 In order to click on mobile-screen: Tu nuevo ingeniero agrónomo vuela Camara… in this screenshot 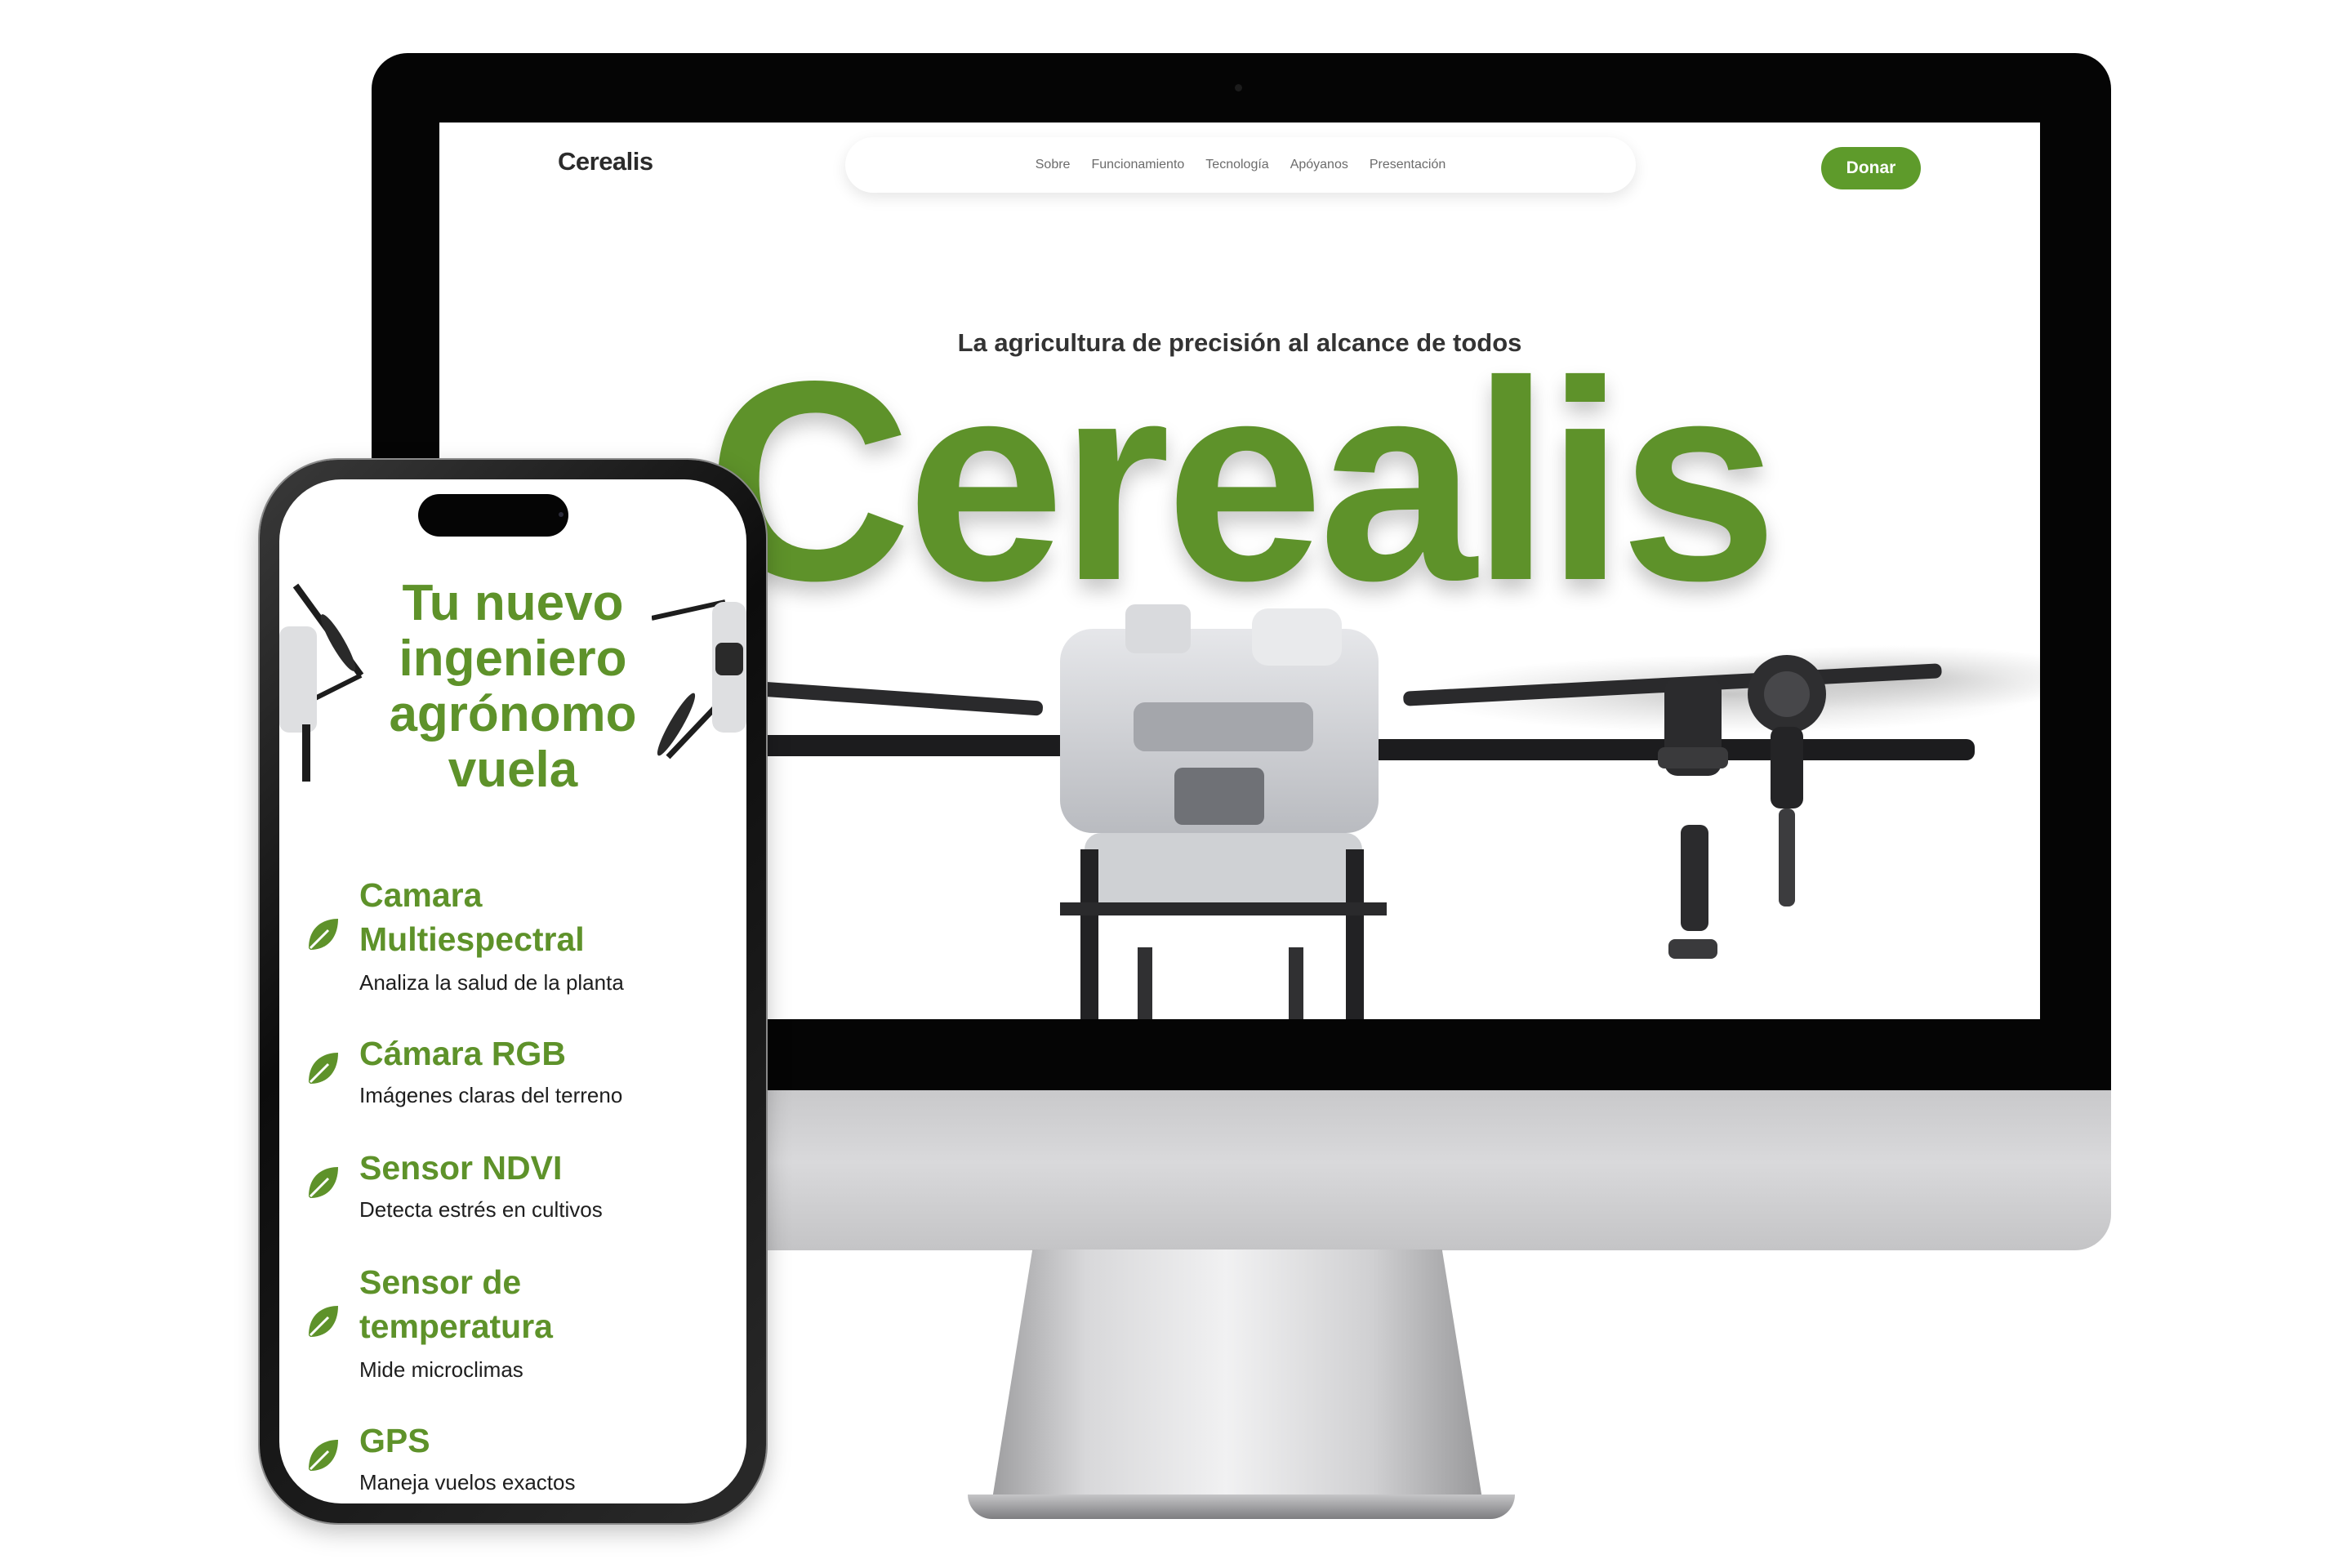, I will do `click(512, 991)`.